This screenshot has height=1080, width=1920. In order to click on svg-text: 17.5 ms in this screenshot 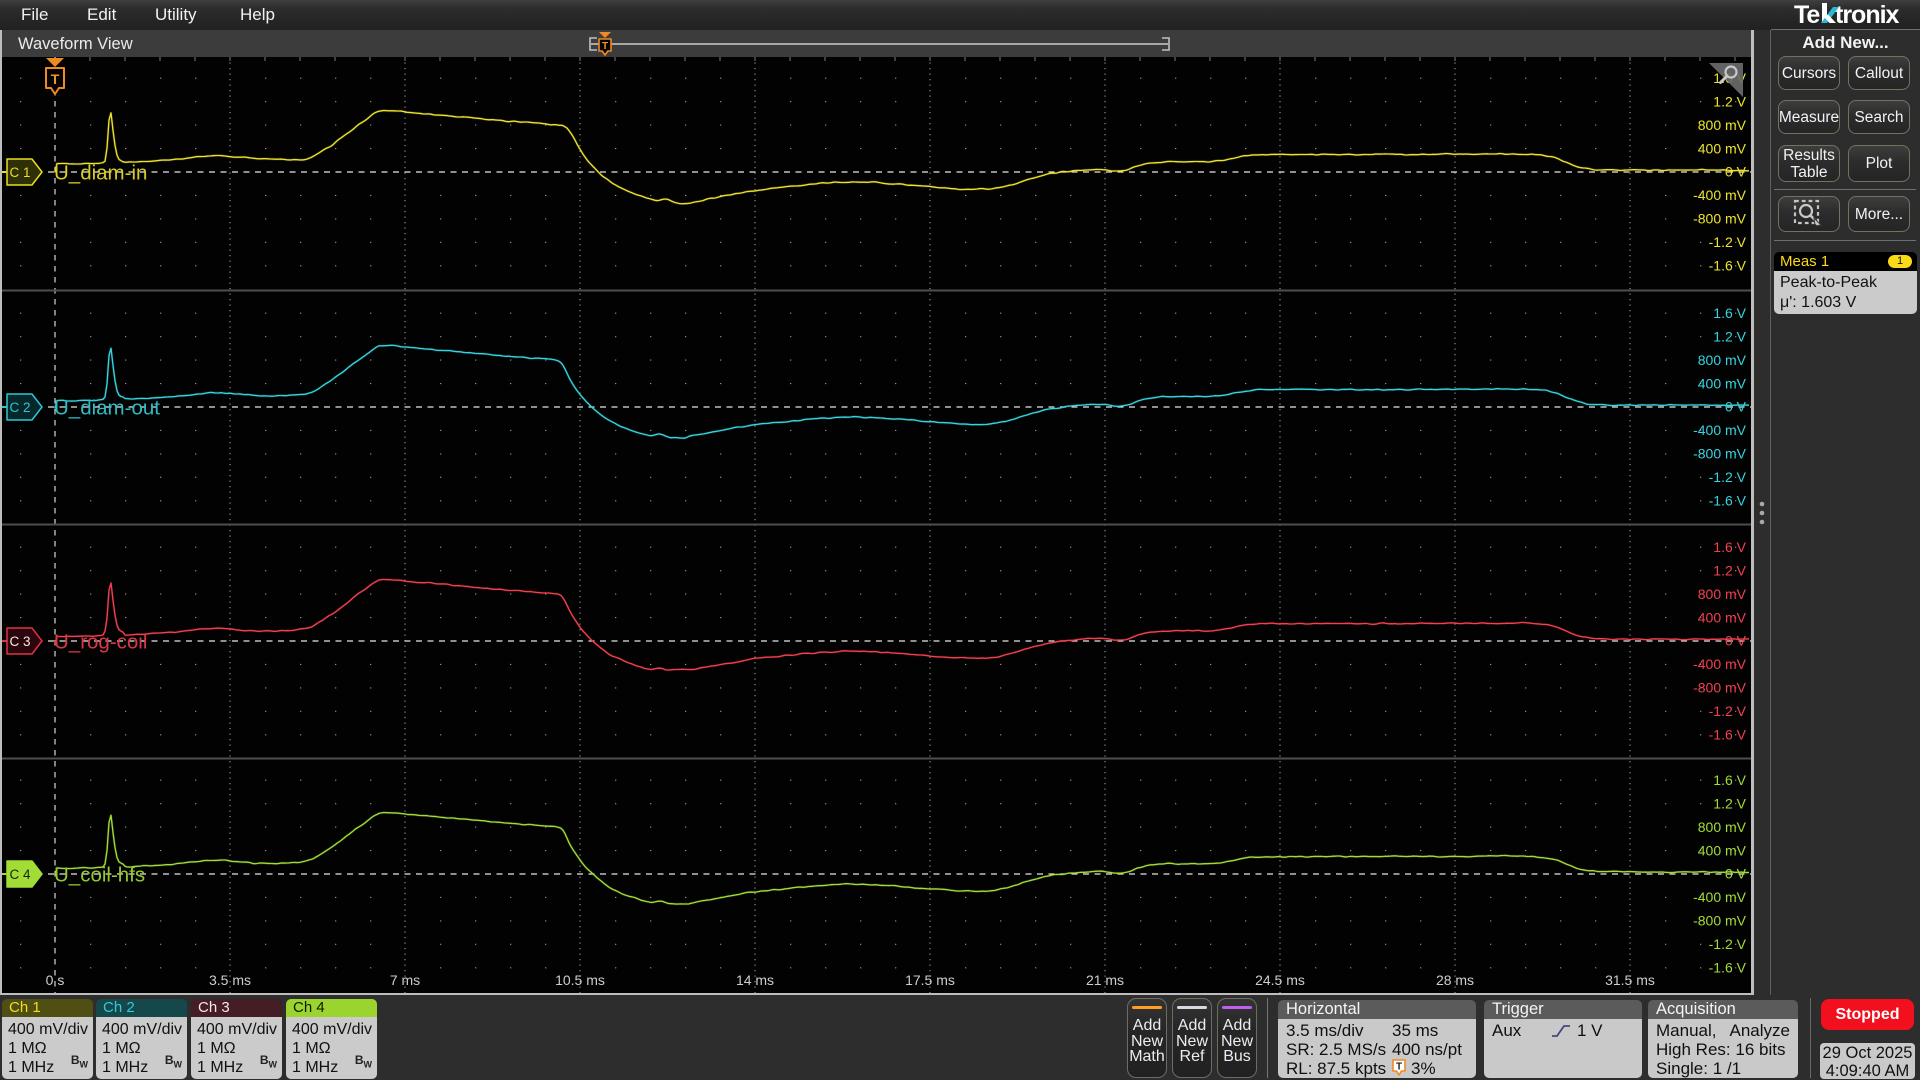, I will do `click(930, 980)`.